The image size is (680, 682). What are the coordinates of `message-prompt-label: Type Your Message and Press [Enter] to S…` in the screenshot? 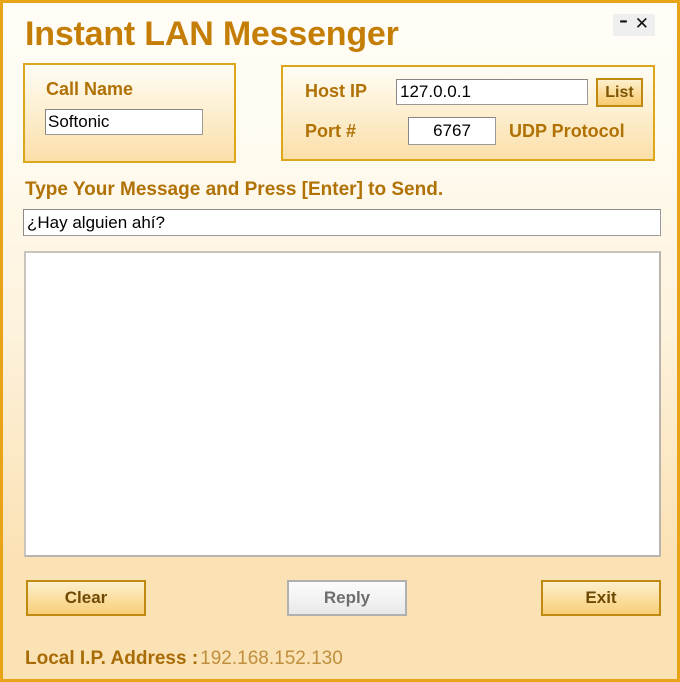 It's located at (234, 189).